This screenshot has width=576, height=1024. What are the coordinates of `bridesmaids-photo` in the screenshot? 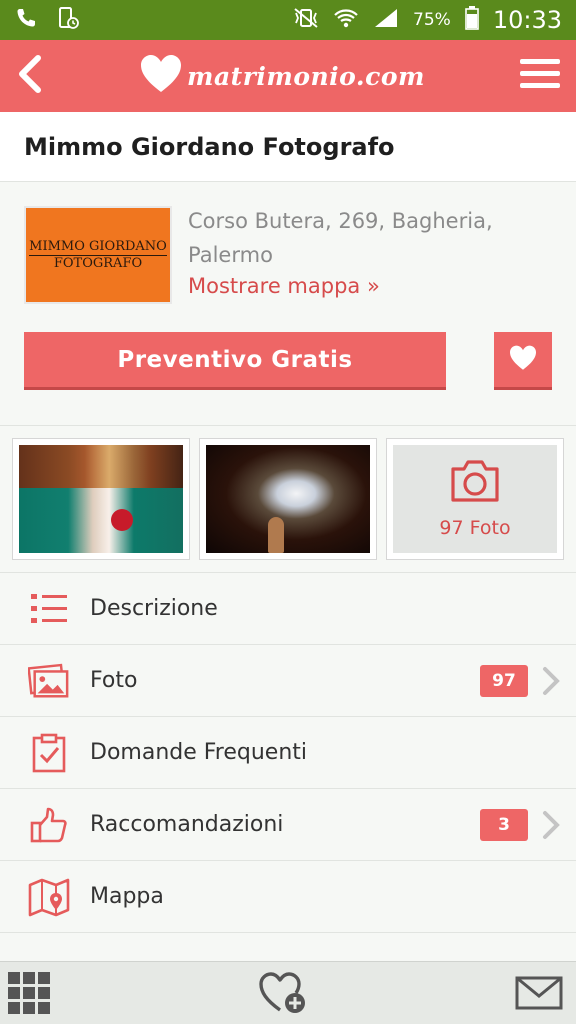 It's located at (101, 499).